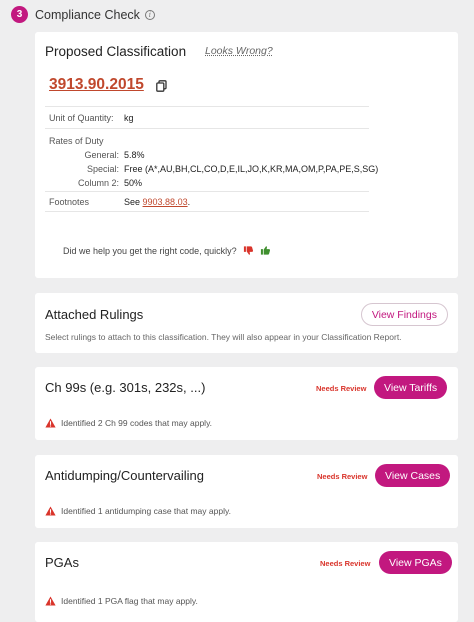  Describe the element at coordinates (149, 14) in the screenshot. I see `info-icon: i` at that location.